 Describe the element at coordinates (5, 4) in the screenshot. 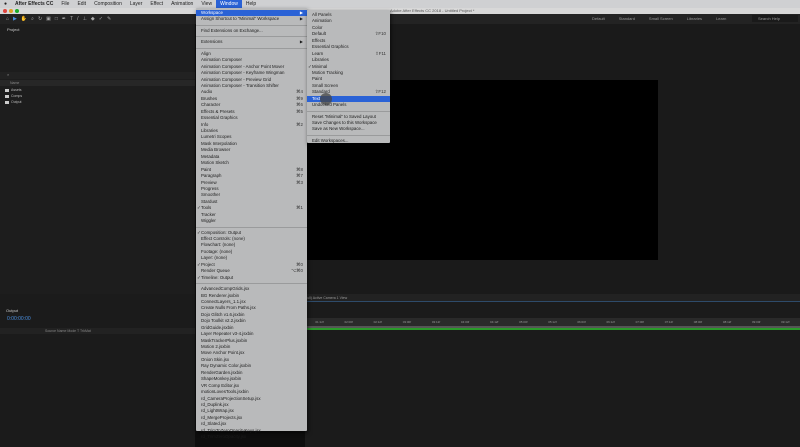

I see `apple-icon: ●` at that location.